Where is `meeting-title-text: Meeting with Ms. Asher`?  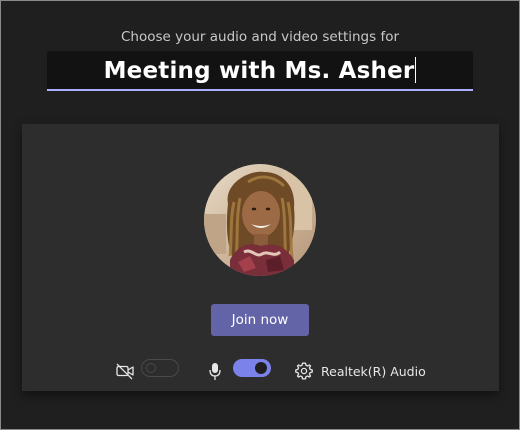
meeting-title-text: Meeting with Ms. Asher is located at coordinates (260, 70).